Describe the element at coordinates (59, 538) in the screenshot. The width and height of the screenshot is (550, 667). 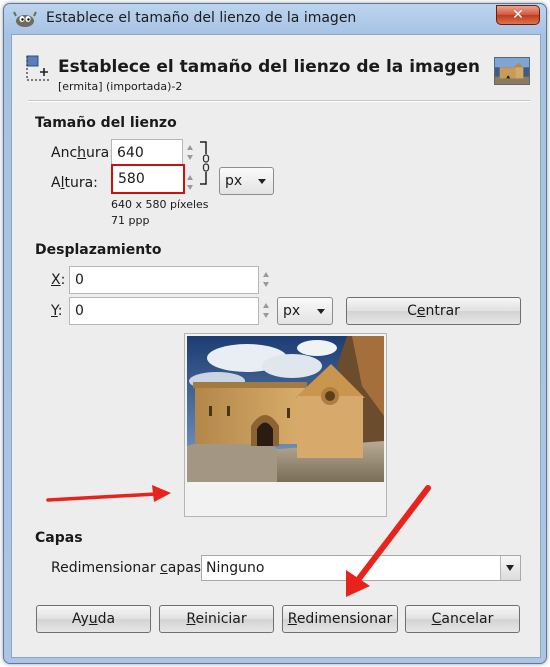
I see `layers-section-title: Capas` at that location.